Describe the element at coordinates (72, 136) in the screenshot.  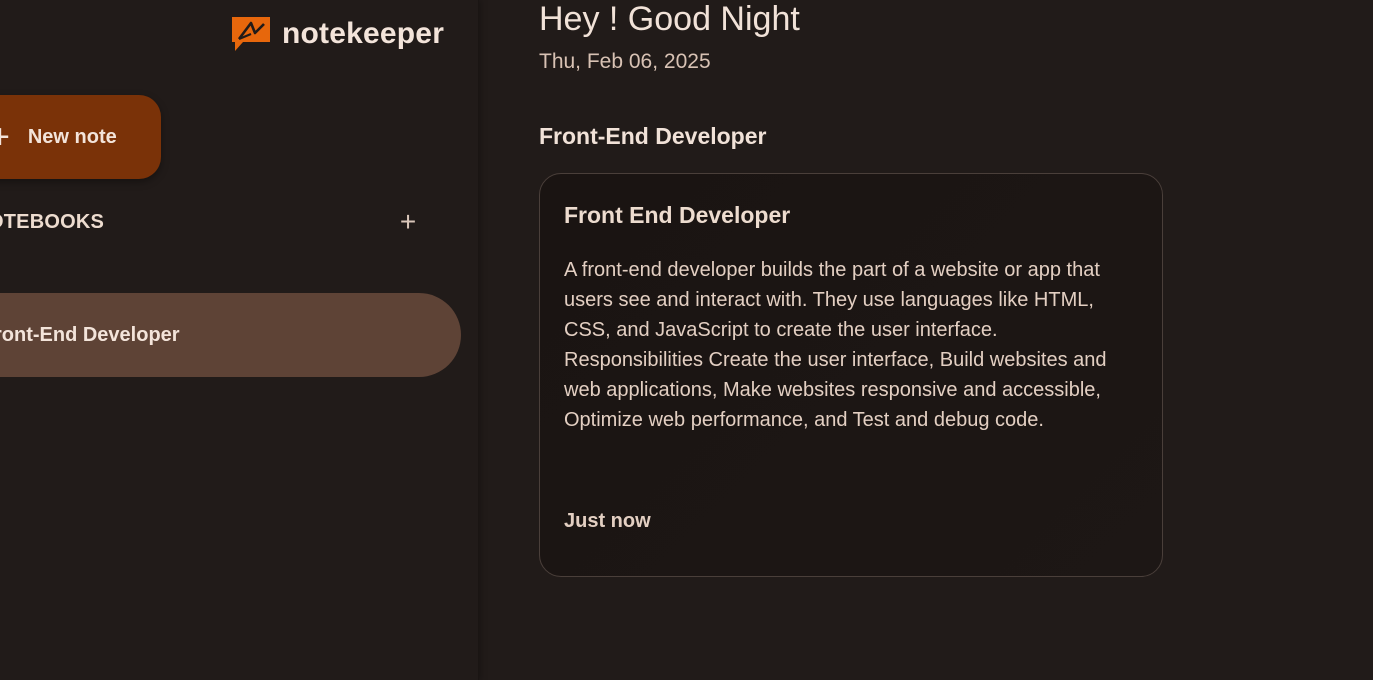
I see `new-note-label: New note` at that location.